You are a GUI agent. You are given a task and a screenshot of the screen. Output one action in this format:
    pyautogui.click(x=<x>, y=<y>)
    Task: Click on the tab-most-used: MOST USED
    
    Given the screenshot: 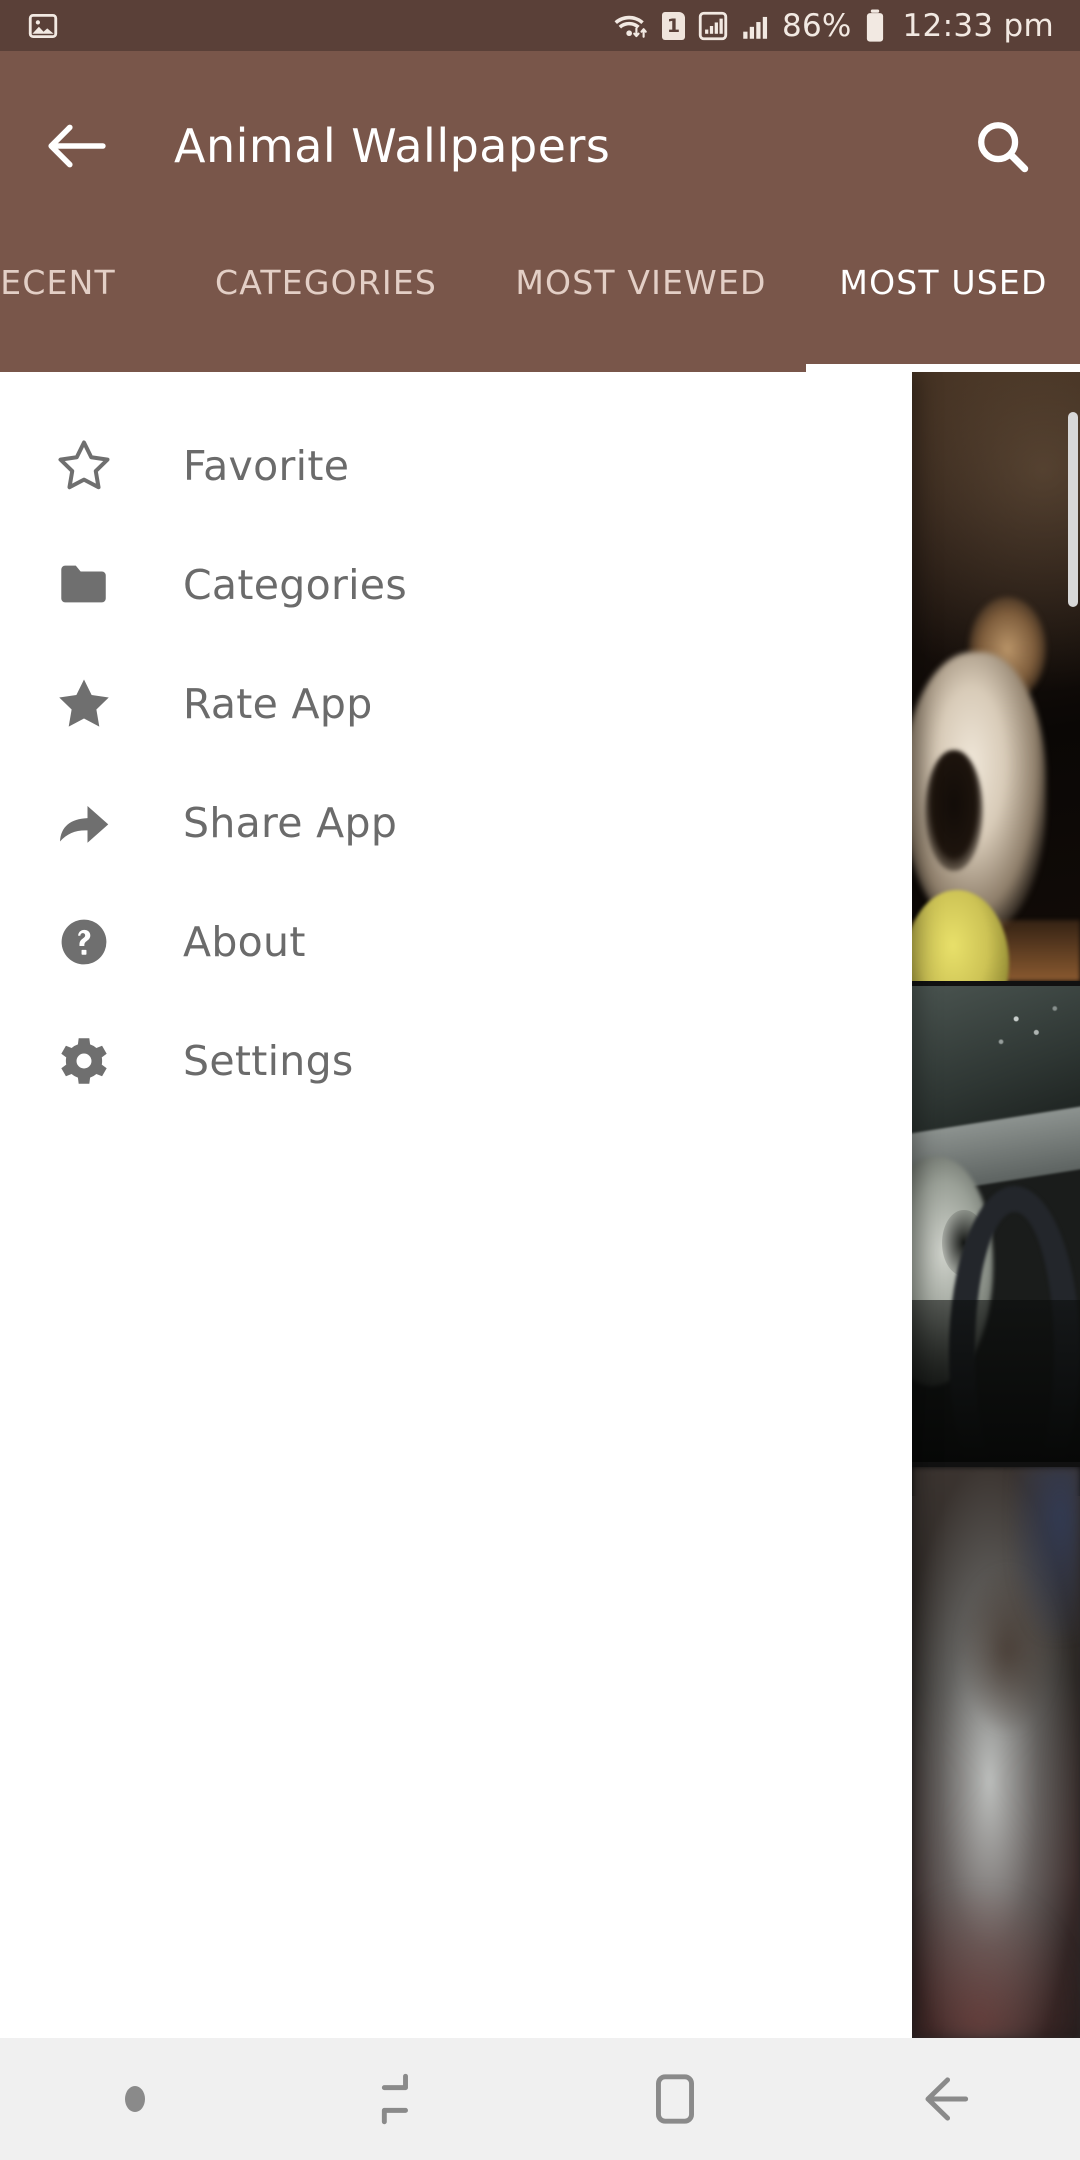 What is the action you would take?
    pyautogui.click(x=943, y=306)
    